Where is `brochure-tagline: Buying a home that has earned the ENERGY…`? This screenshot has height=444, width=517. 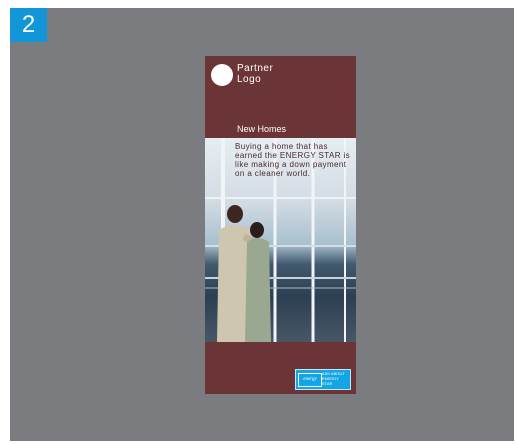 brochure-tagline: Buying a home that has earned the ENERGY… is located at coordinates (293, 160).